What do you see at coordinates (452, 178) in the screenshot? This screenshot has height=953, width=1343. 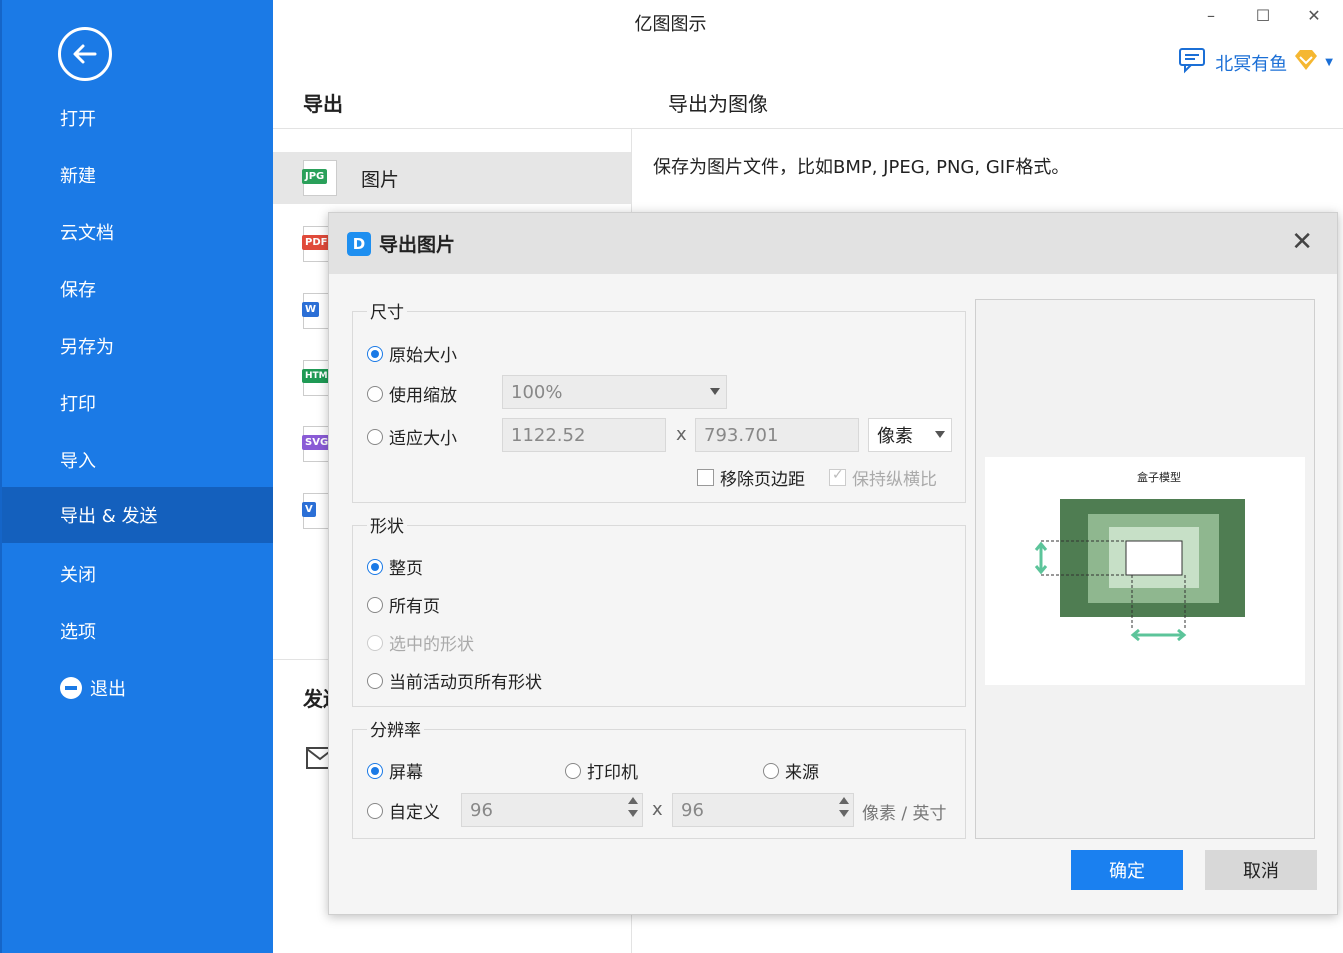 I see `format-item-image: JPG 图片` at bounding box center [452, 178].